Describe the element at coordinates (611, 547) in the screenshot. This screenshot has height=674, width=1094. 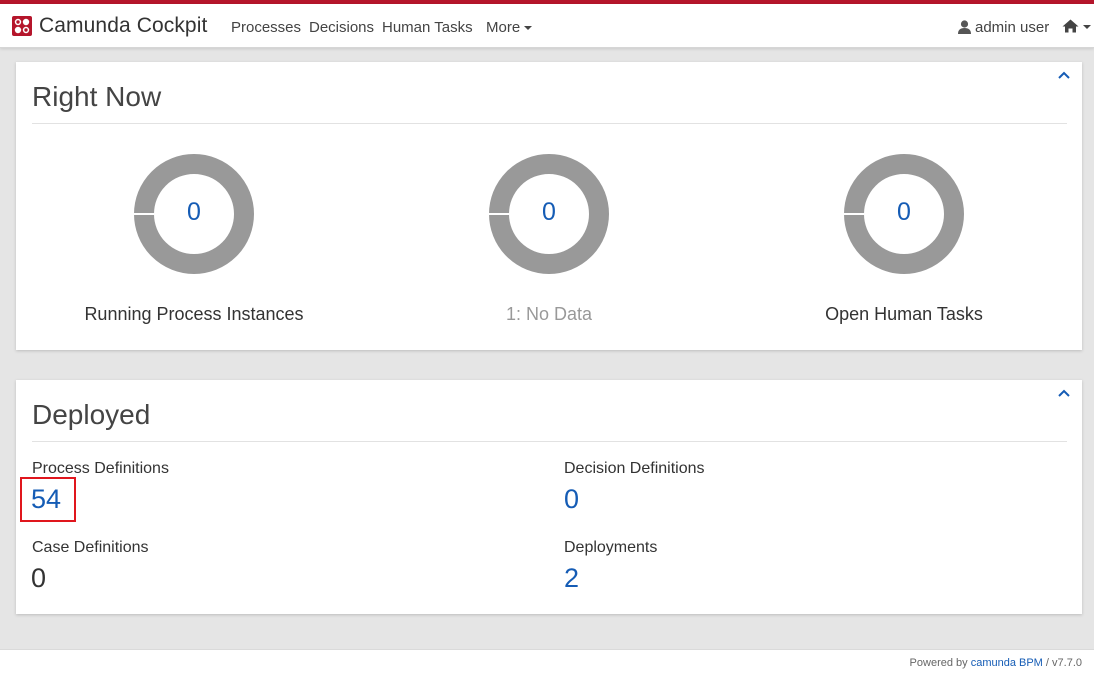
I see `deployments-label: Deployments` at that location.